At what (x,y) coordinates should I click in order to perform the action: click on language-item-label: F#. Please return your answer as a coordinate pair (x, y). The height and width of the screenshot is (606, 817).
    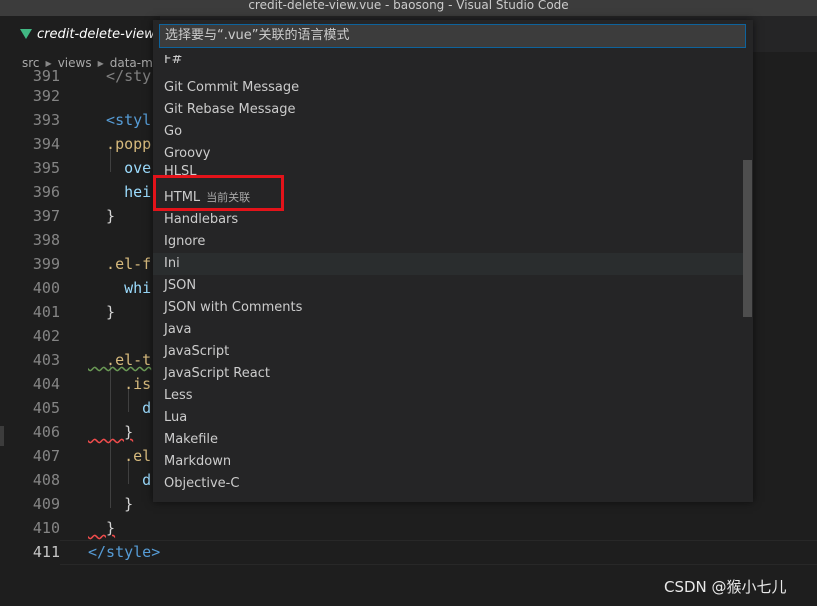
    Looking at the image, I should click on (173, 61).